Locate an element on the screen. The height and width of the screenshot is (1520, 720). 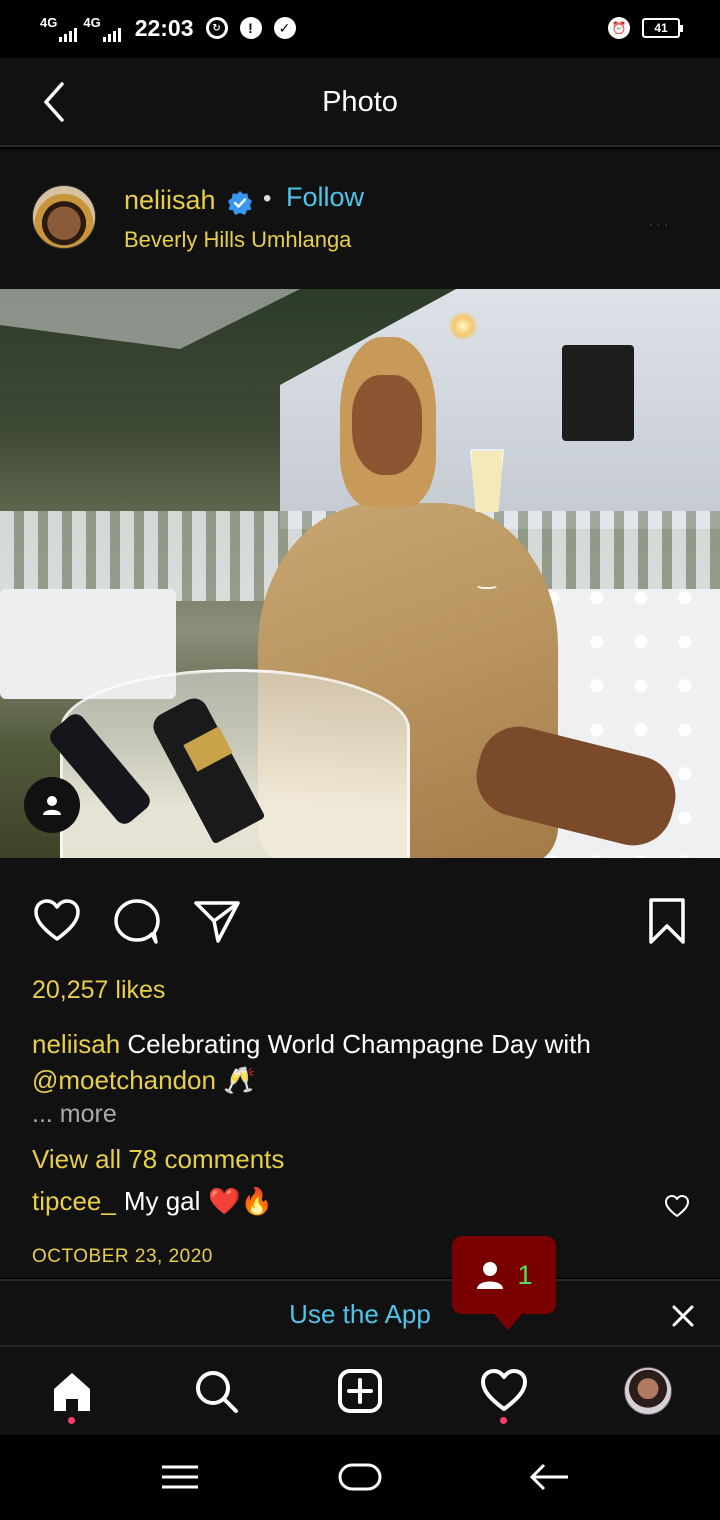
use-app-banner: Use the App is located at coordinates (360, 1313).